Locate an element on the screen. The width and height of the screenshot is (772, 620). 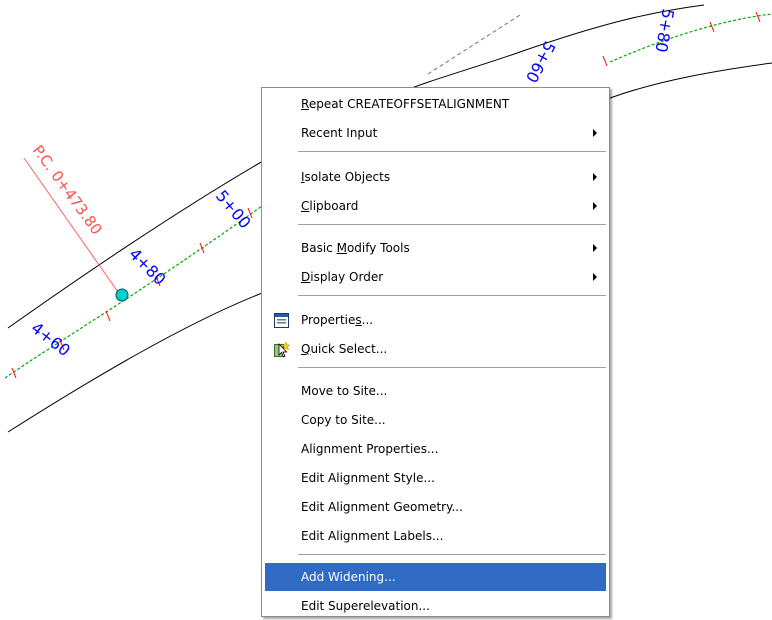
menu-item-properties-pre: Propertie is located at coordinates (328, 320).